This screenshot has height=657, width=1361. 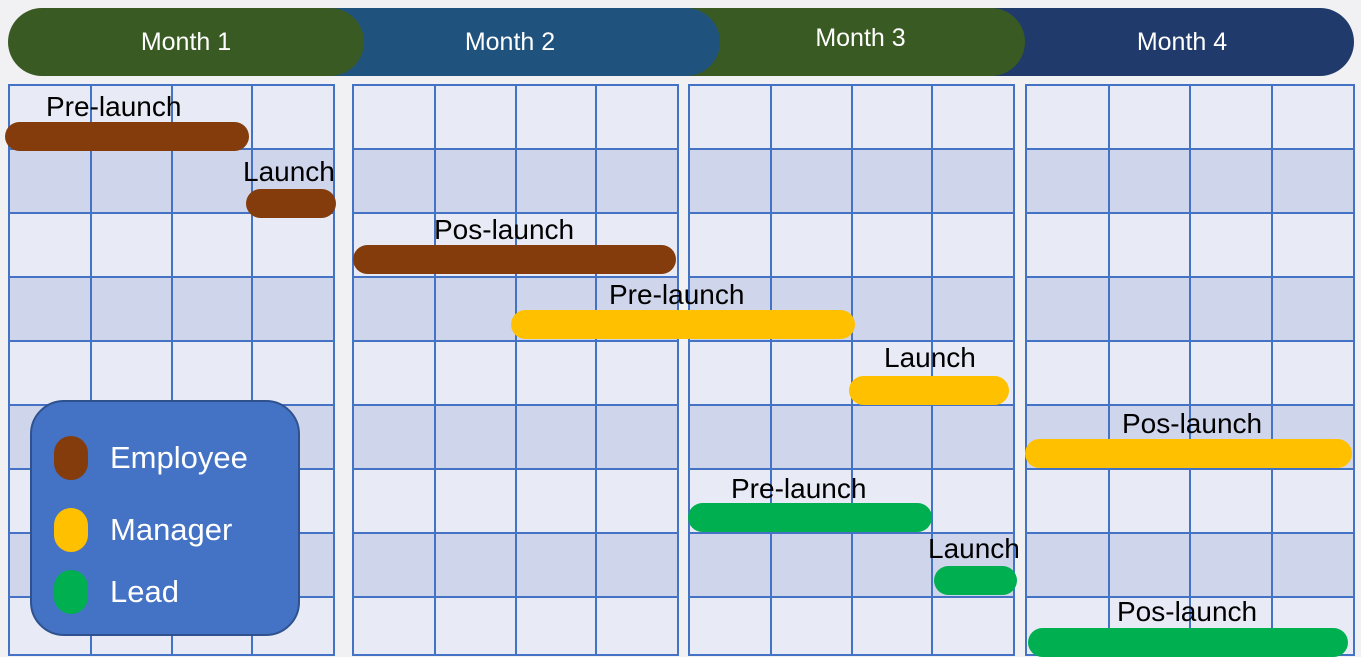 I want to click on legend-label-manager: Manager, so click(x=171, y=529).